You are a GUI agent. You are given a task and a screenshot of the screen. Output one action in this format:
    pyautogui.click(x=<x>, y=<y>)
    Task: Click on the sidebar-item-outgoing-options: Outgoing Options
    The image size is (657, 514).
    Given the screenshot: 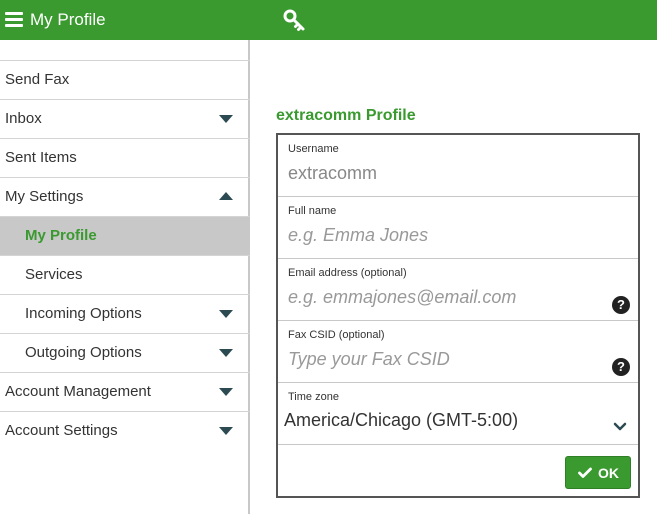 What is the action you would take?
    pyautogui.click(x=125, y=352)
    